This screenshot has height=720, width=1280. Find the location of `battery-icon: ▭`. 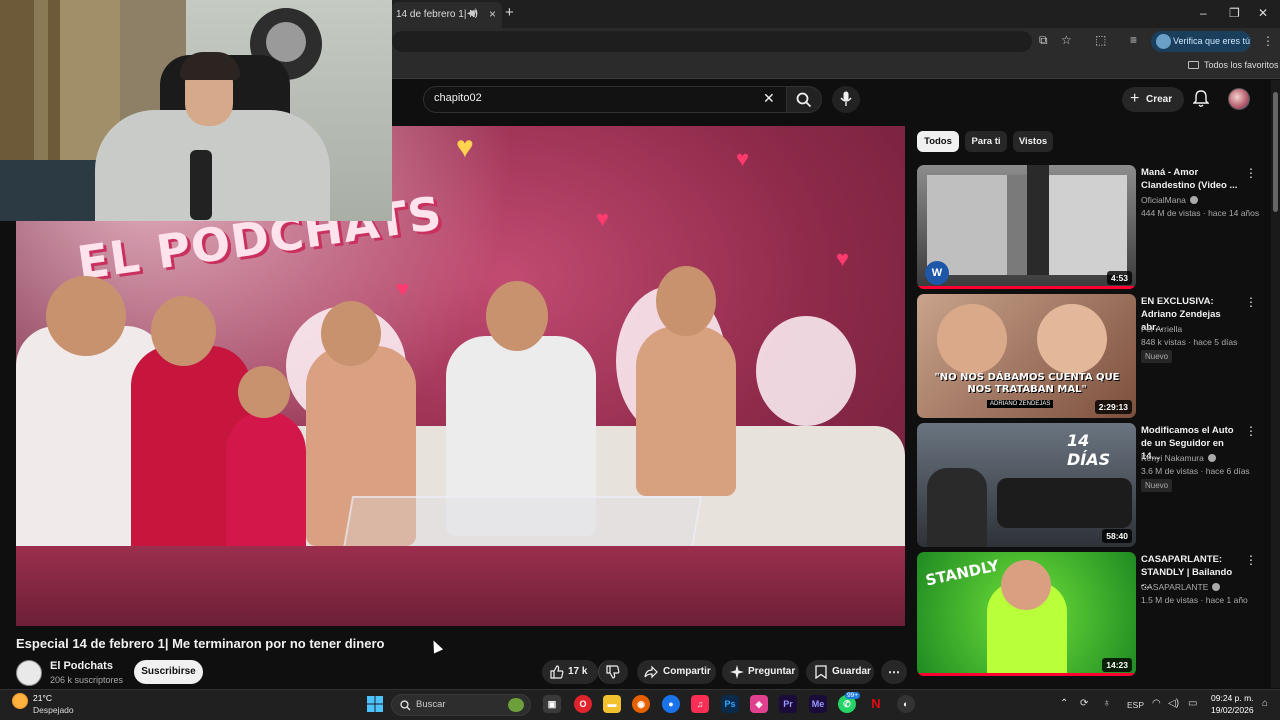

battery-icon: ▭ is located at coordinates (1192, 703).